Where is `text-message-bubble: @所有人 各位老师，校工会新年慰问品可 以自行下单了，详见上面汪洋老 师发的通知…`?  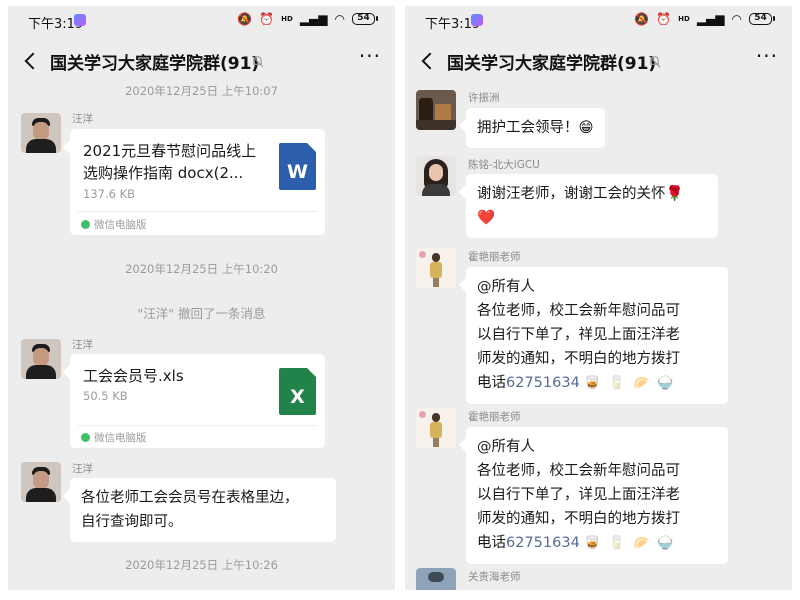 text-message-bubble: @所有人 各位老师，校工会新年慰问品可 以自行下单了，详见上面汪洋老 师发的通知… is located at coordinates (597, 495).